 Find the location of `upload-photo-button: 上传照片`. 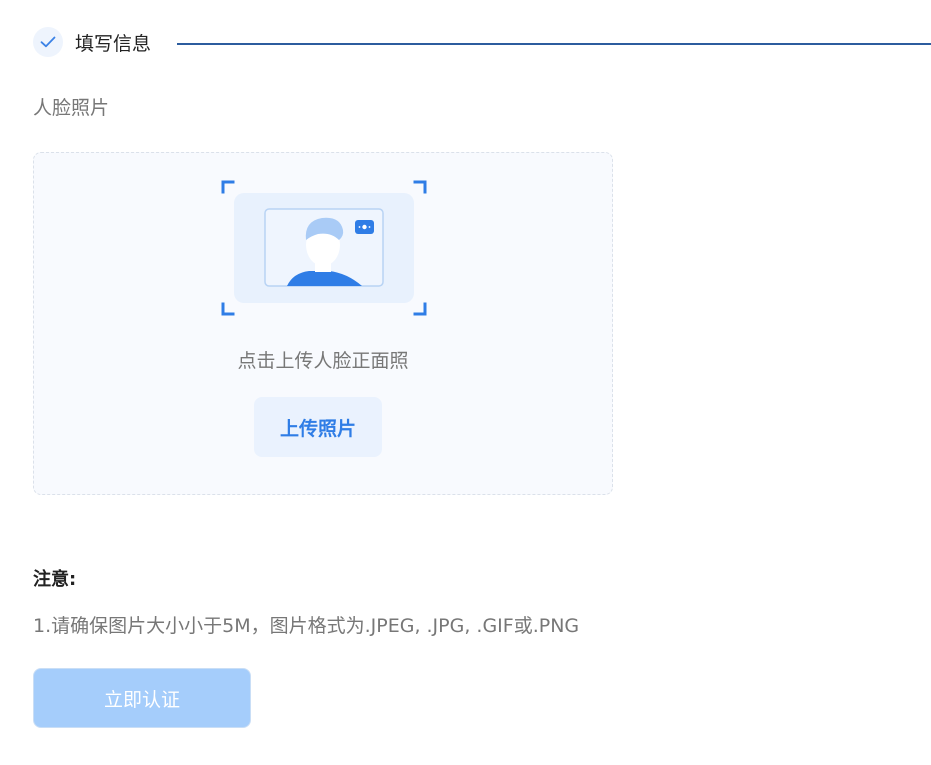

upload-photo-button: 上传照片 is located at coordinates (318, 427).